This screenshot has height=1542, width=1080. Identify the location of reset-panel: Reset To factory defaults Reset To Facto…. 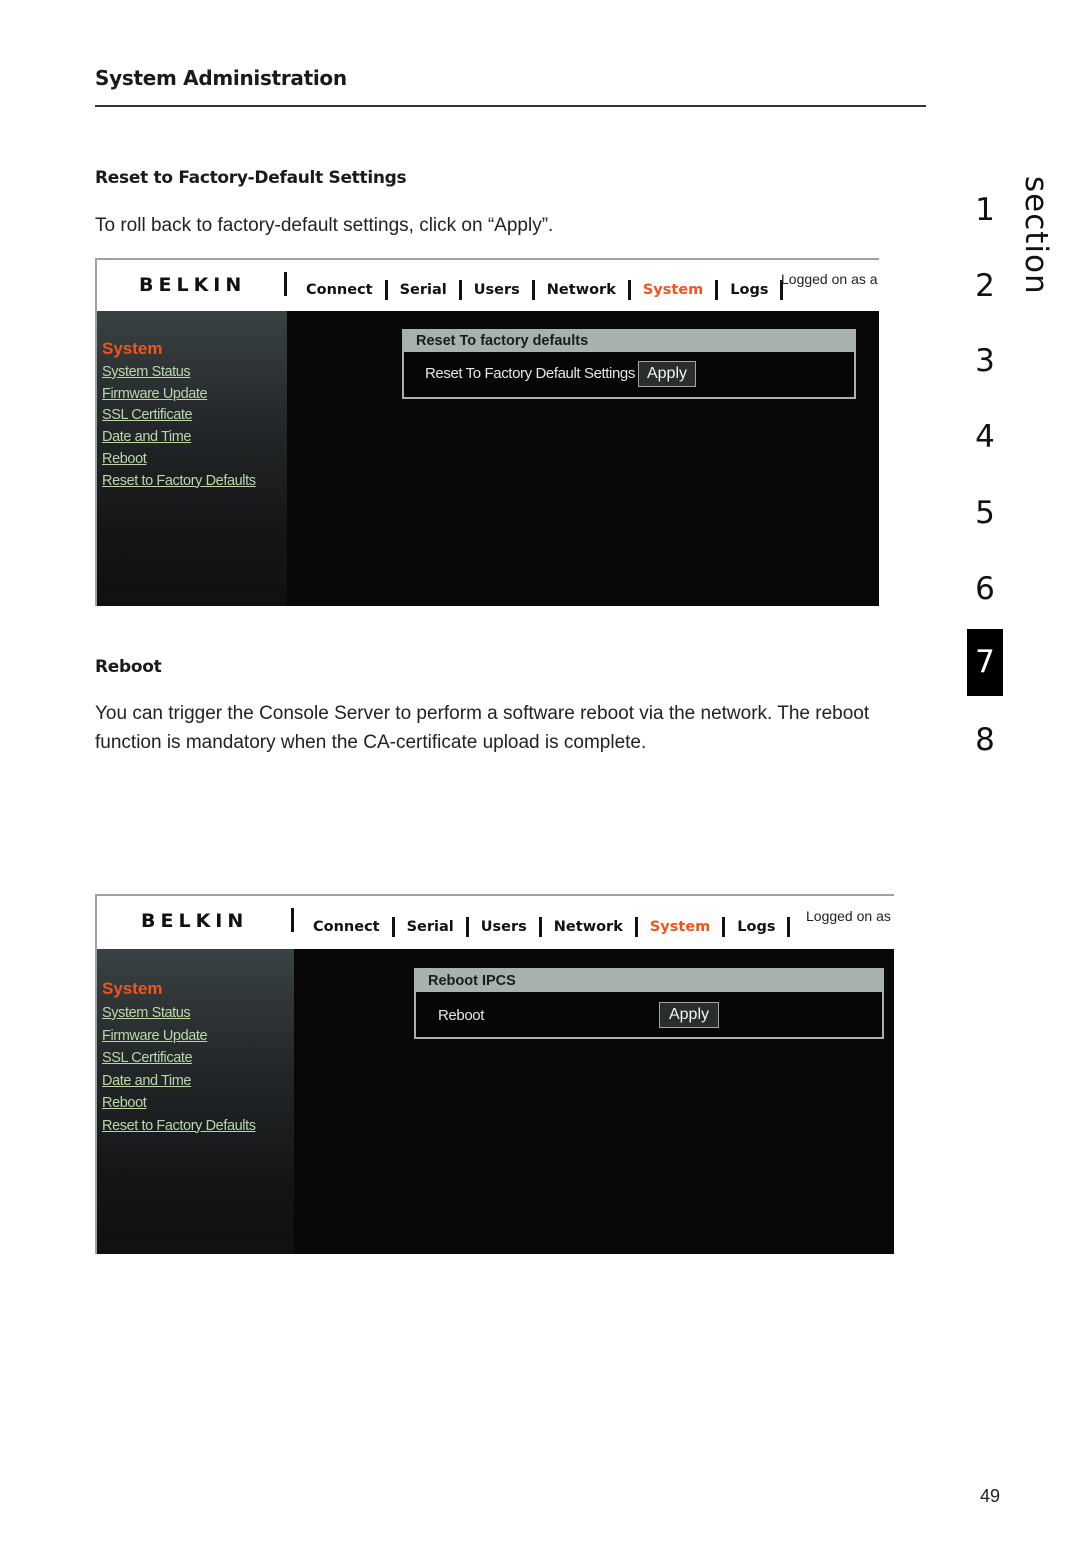
(629, 364).